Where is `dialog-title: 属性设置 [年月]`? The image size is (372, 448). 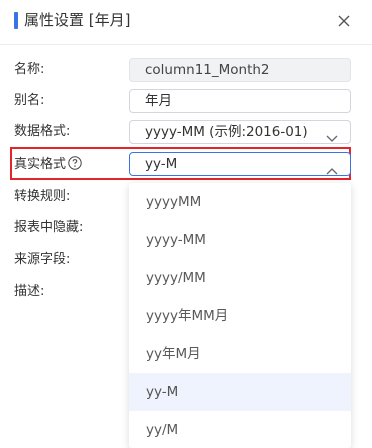 dialog-title: 属性设置 [年月] is located at coordinates (77, 20).